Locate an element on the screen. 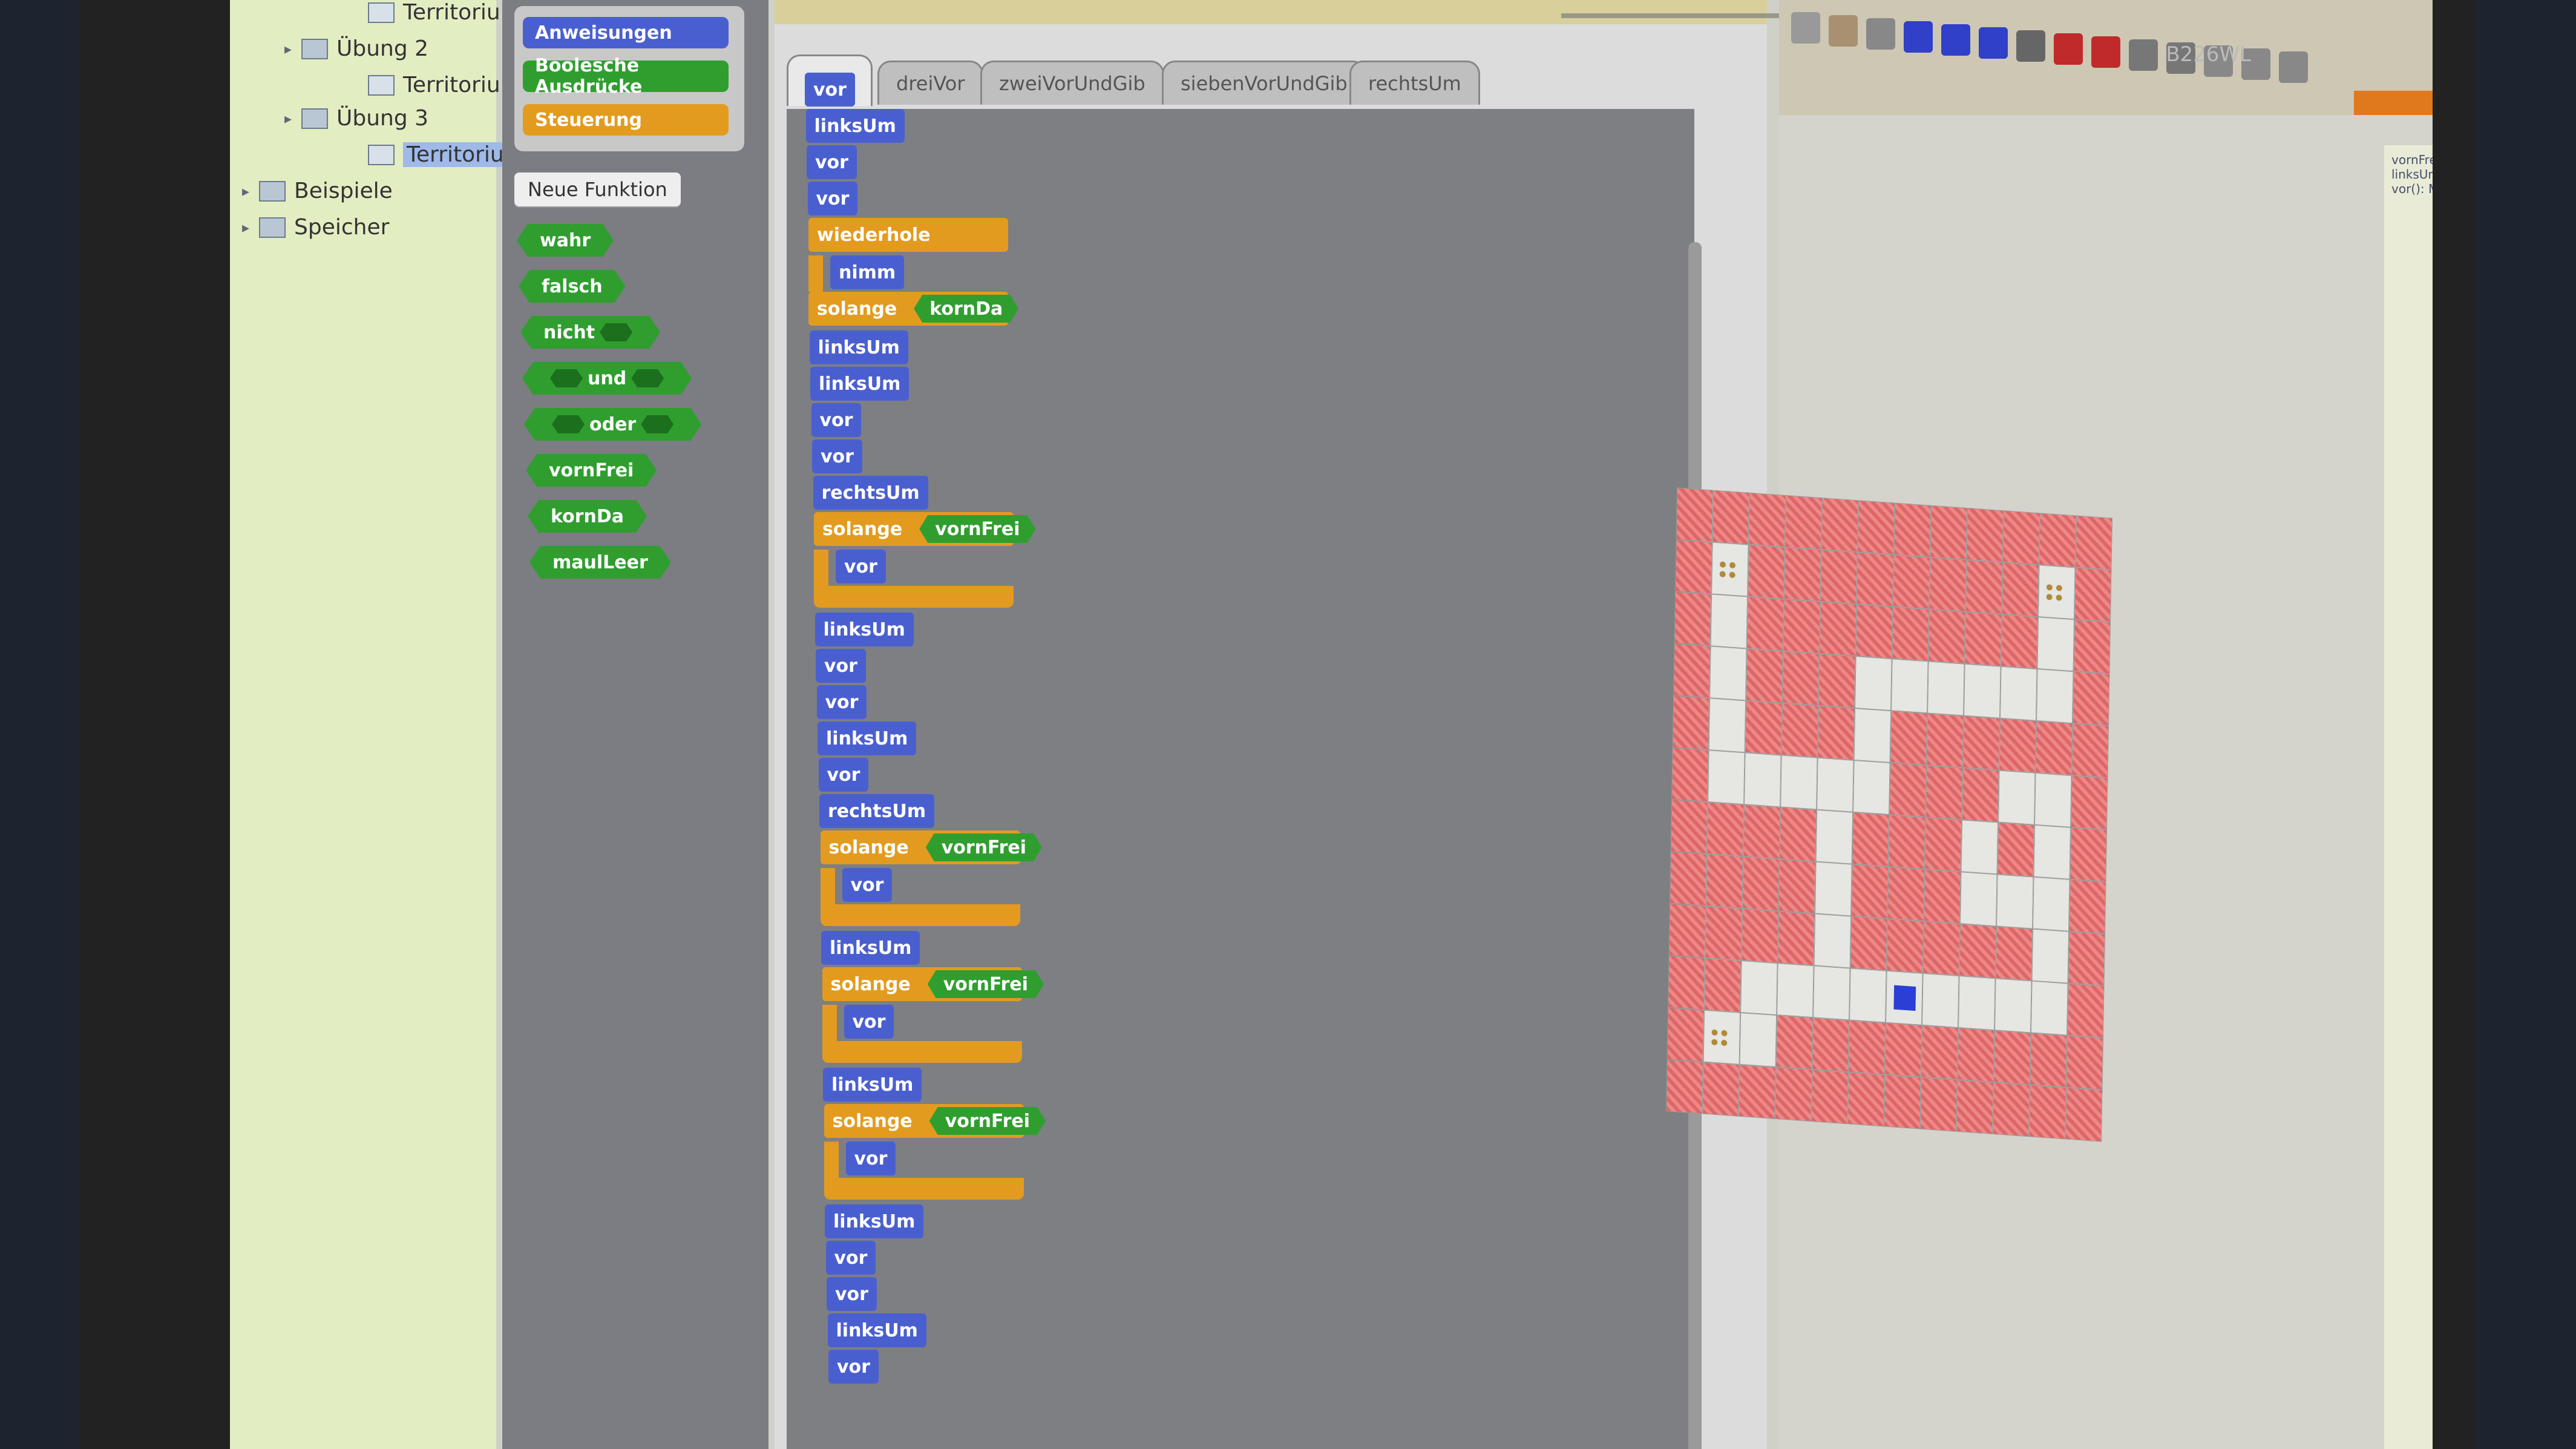 Image resolution: width=2576 pixels, height=1449 pixels. category-boolesche-ausdrücke: Boolesche Ausdrücke is located at coordinates (626, 76).